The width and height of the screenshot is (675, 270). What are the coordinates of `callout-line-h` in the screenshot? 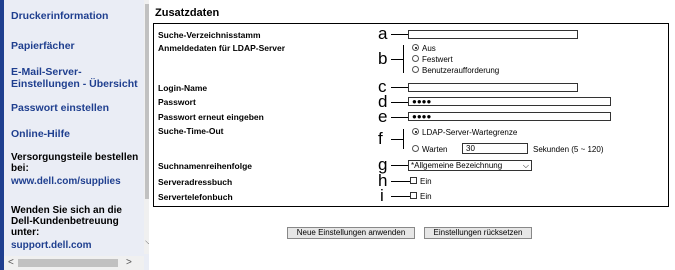 It's located at (400, 181).